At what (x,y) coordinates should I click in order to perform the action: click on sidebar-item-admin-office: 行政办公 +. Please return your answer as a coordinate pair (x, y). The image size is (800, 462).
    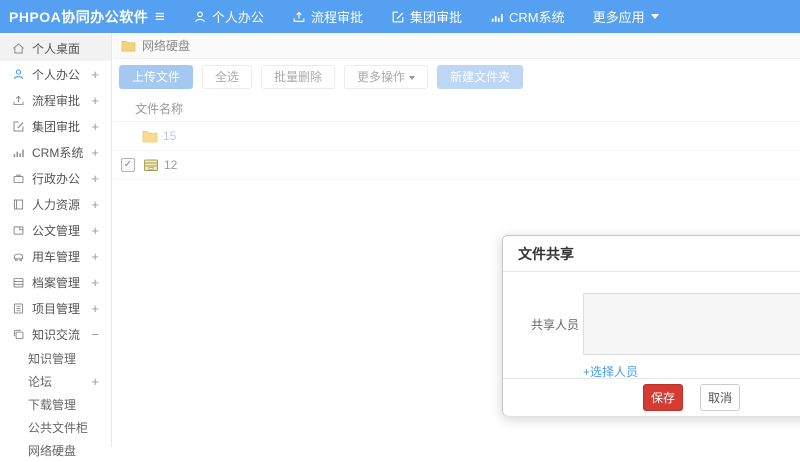
    Looking at the image, I should click on (55, 178).